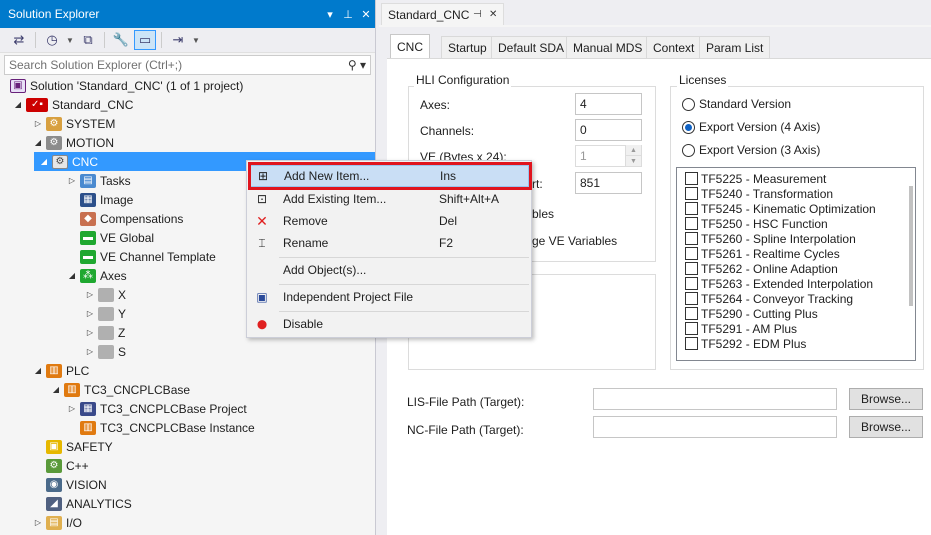 The height and width of the screenshot is (535, 931). I want to click on tree-item-axis-s: ▷ S, so click(105, 351).